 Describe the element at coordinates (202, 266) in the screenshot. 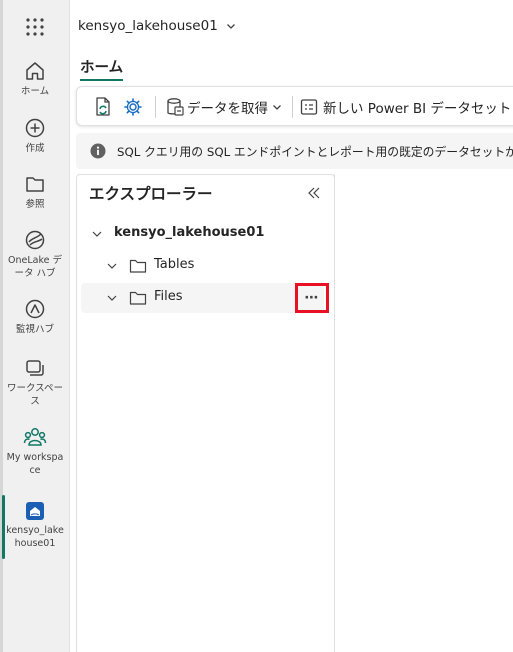

I see `tree-item-tables: Tables` at that location.